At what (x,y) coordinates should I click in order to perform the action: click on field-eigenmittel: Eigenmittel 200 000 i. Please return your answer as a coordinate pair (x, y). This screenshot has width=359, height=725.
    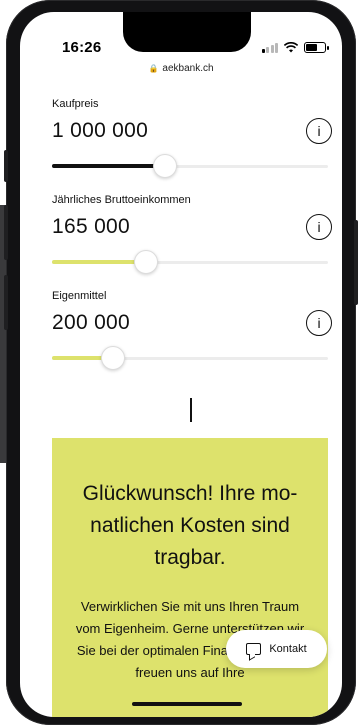
    Looking at the image, I should click on (192, 330).